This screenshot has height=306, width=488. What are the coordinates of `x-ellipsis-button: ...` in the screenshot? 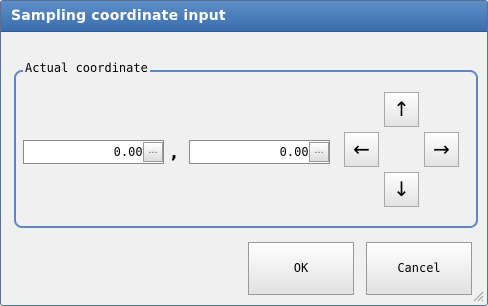 It's located at (153, 152).